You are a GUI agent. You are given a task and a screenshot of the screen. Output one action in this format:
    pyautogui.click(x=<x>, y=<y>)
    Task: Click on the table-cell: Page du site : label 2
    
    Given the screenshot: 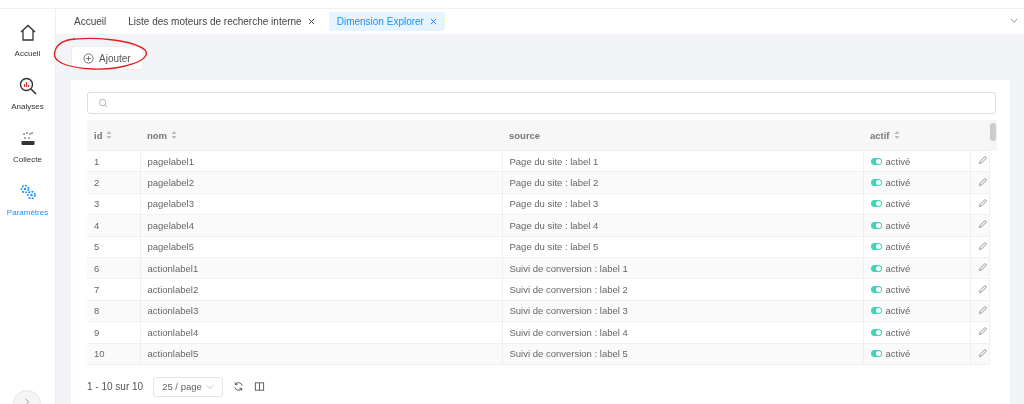 What is the action you would take?
    pyautogui.click(x=554, y=183)
    